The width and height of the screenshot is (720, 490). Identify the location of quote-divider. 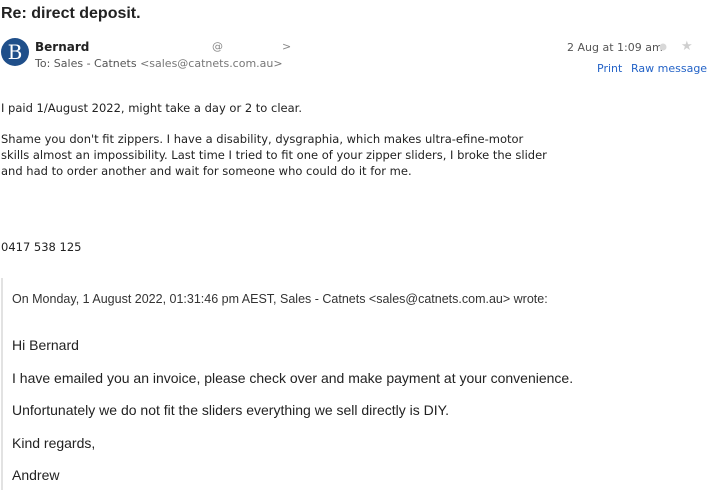
(2, 384).